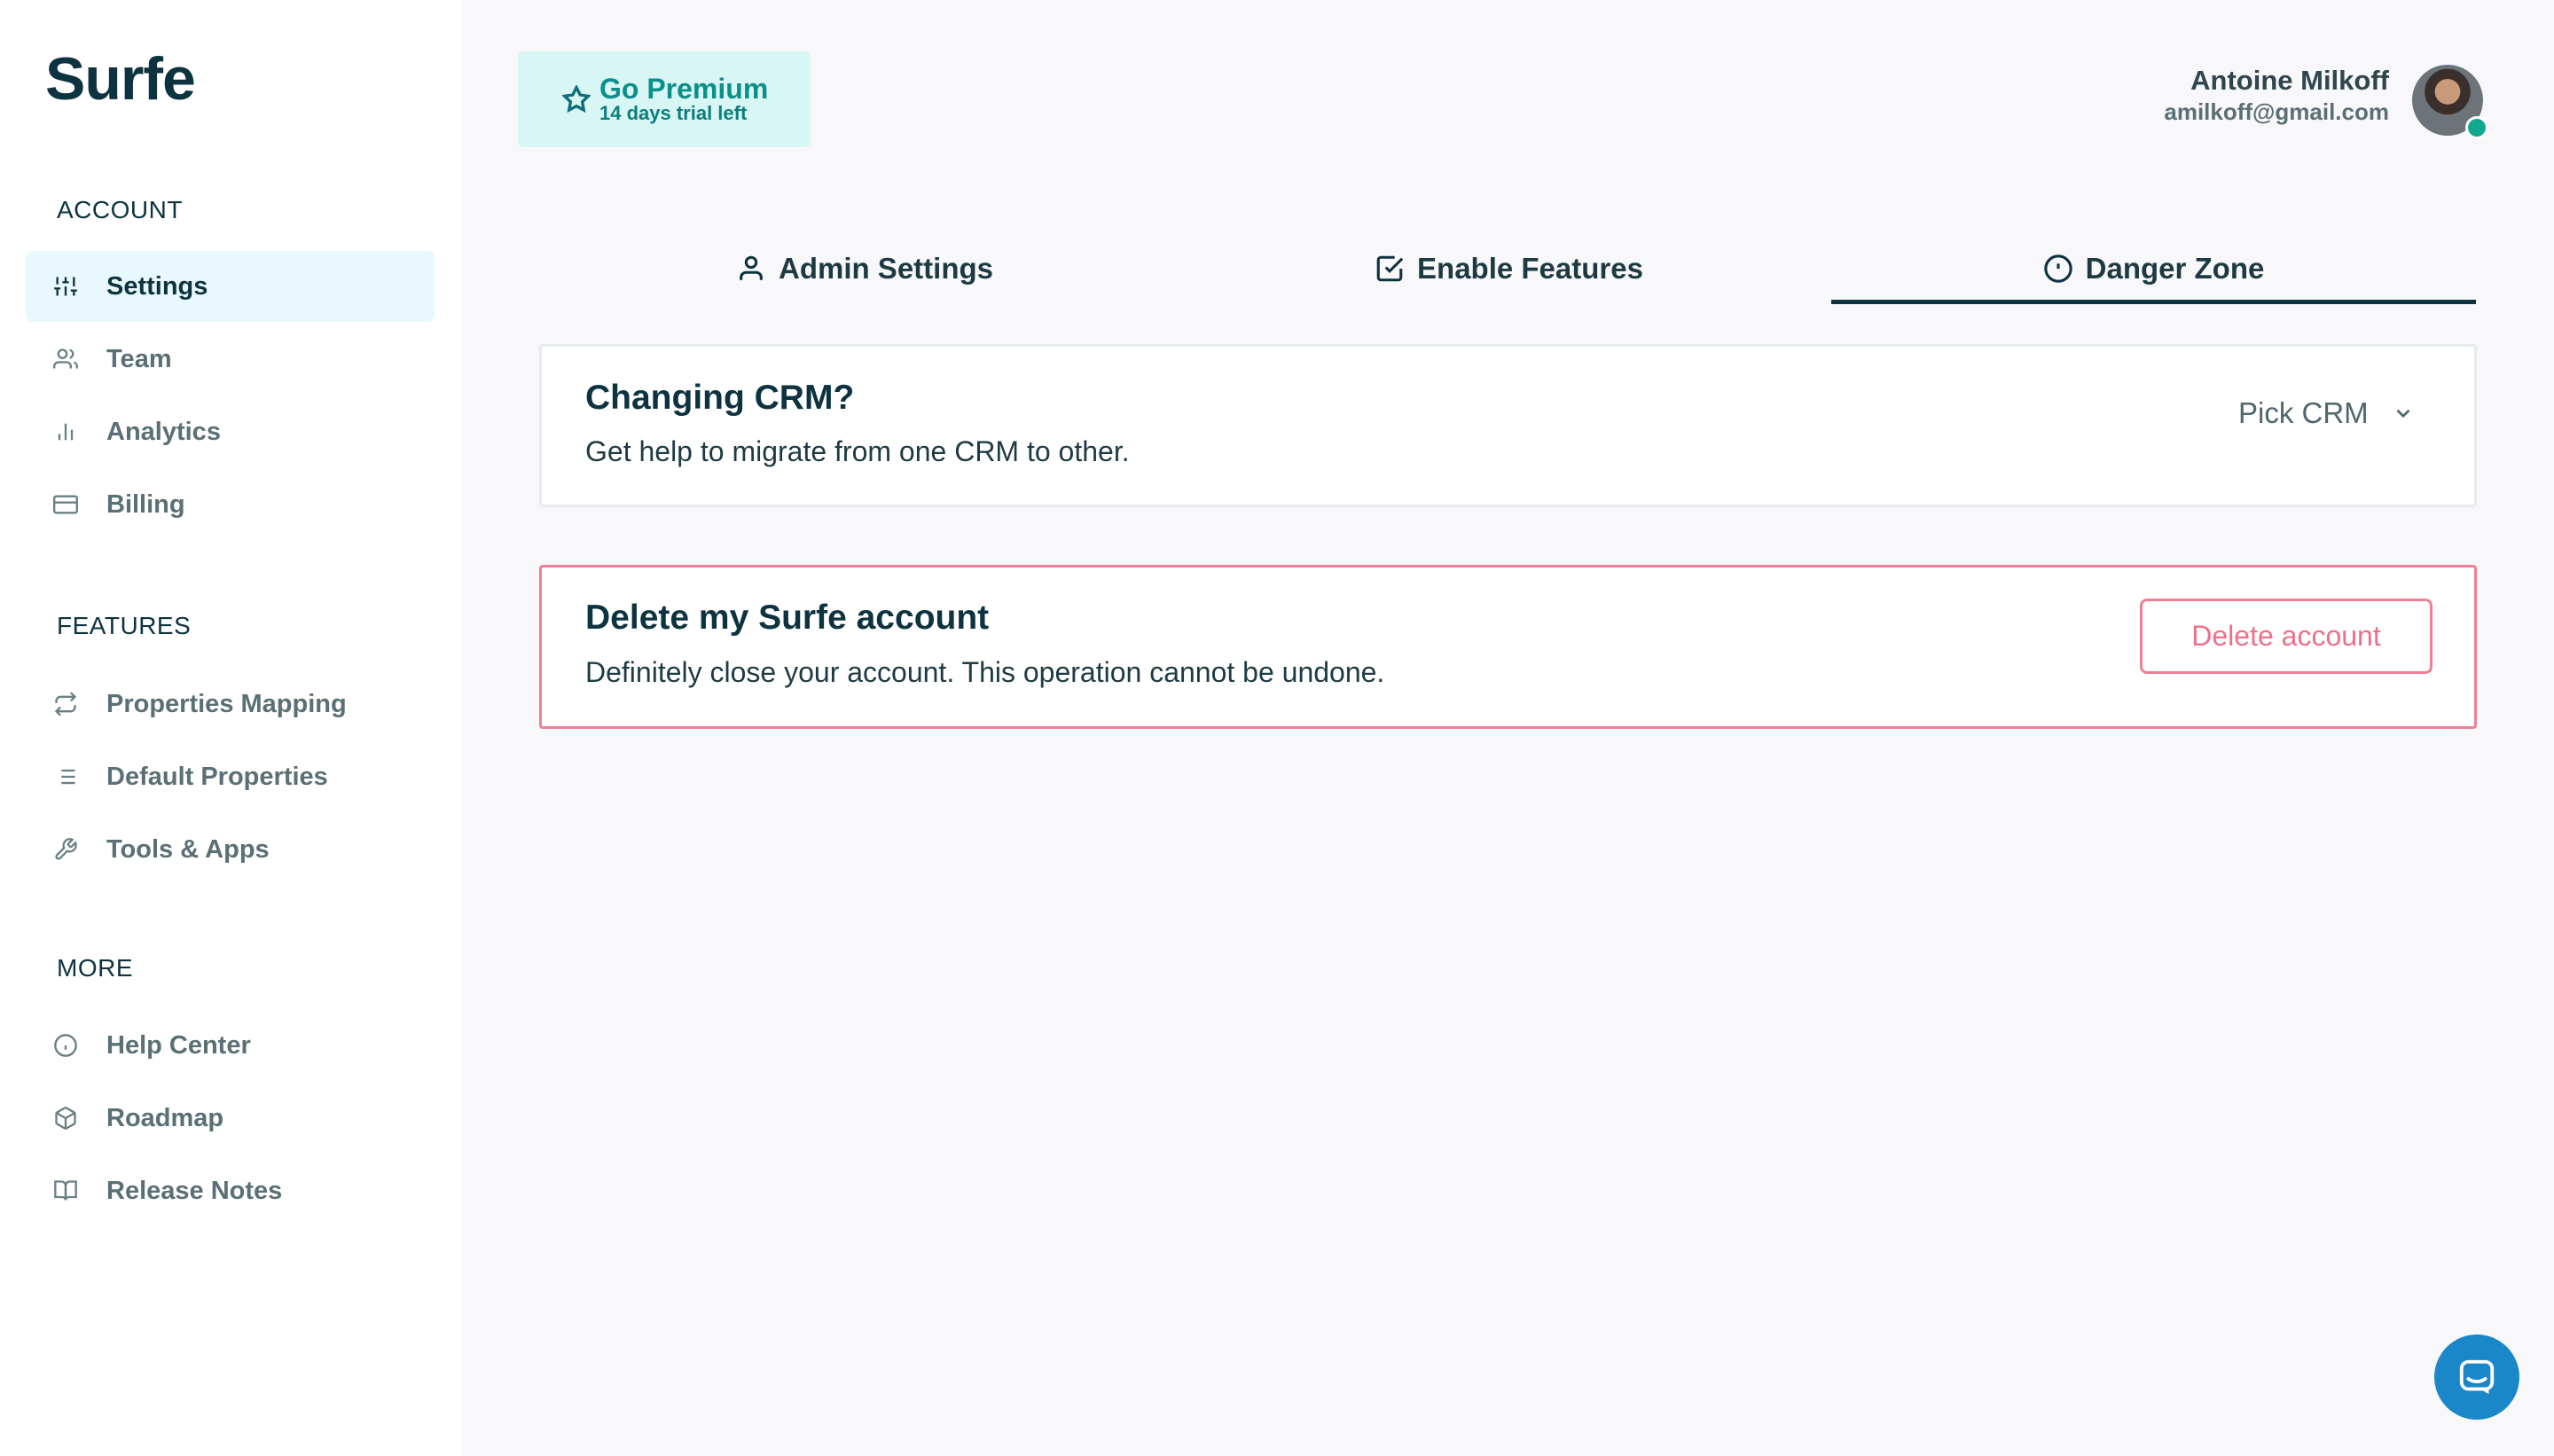 Image resolution: width=2554 pixels, height=1456 pixels. Describe the element at coordinates (145, 504) in the screenshot. I see `sidebar-item-label: Billing` at that location.